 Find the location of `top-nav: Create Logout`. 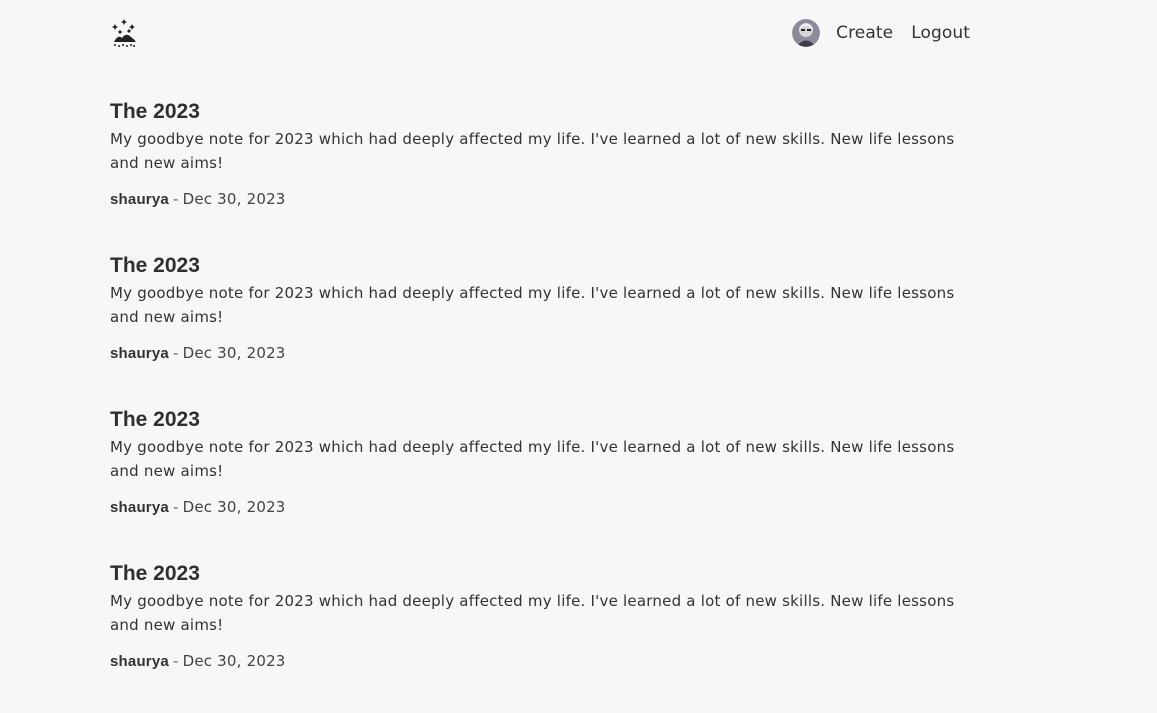

top-nav: Create Logout is located at coordinates (881, 33).